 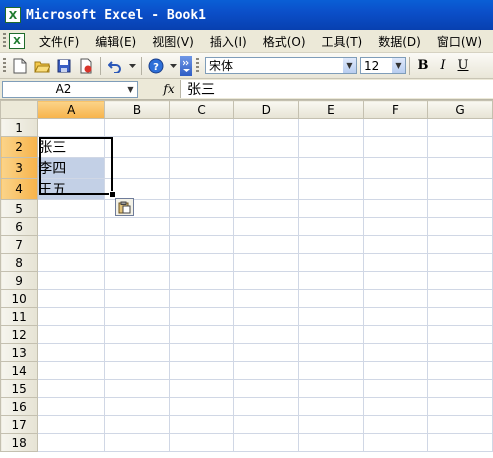 What do you see at coordinates (86, 66) in the screenshot?
I see `permission-button` at bounding box center [86, 66].